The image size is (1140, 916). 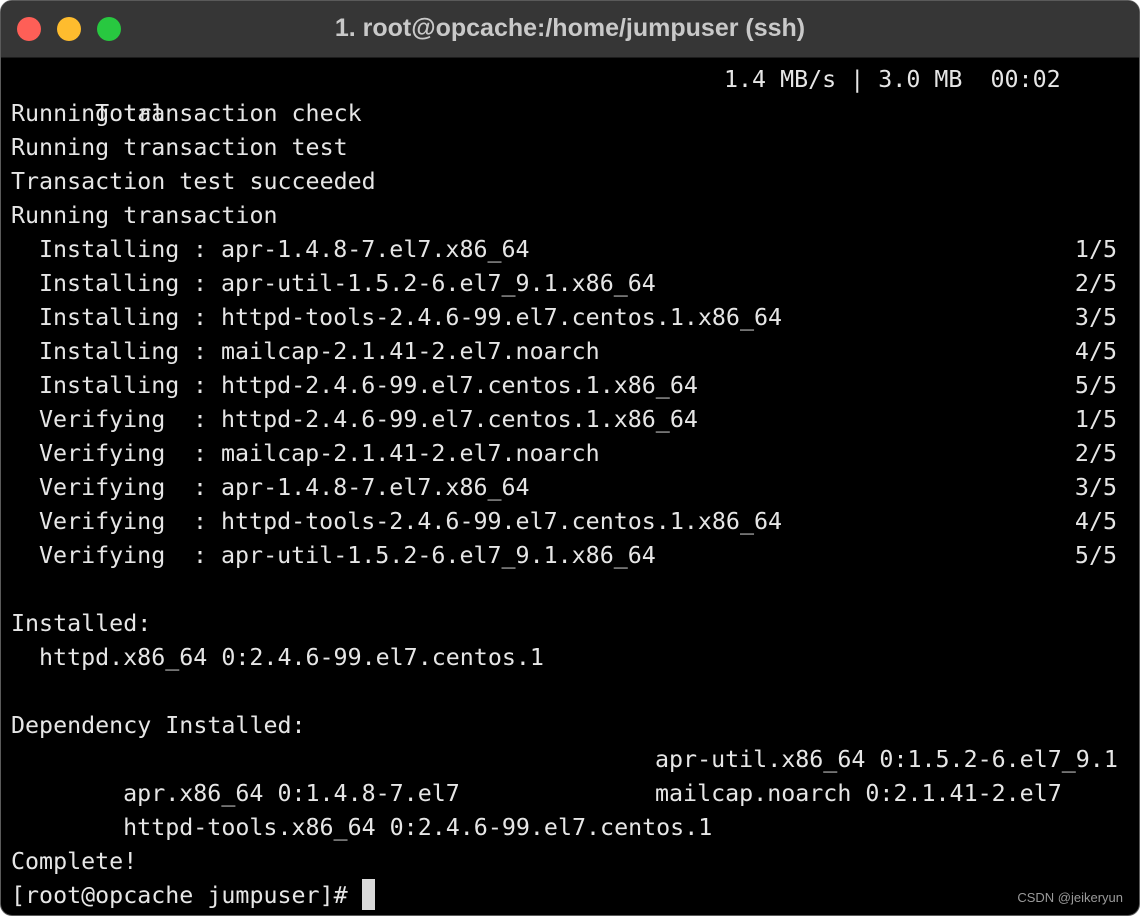 I want to click on transaction-row: Verifying: apr-1.4.8-7.el7.x86_64 3/5, so click(x=570, y=488).